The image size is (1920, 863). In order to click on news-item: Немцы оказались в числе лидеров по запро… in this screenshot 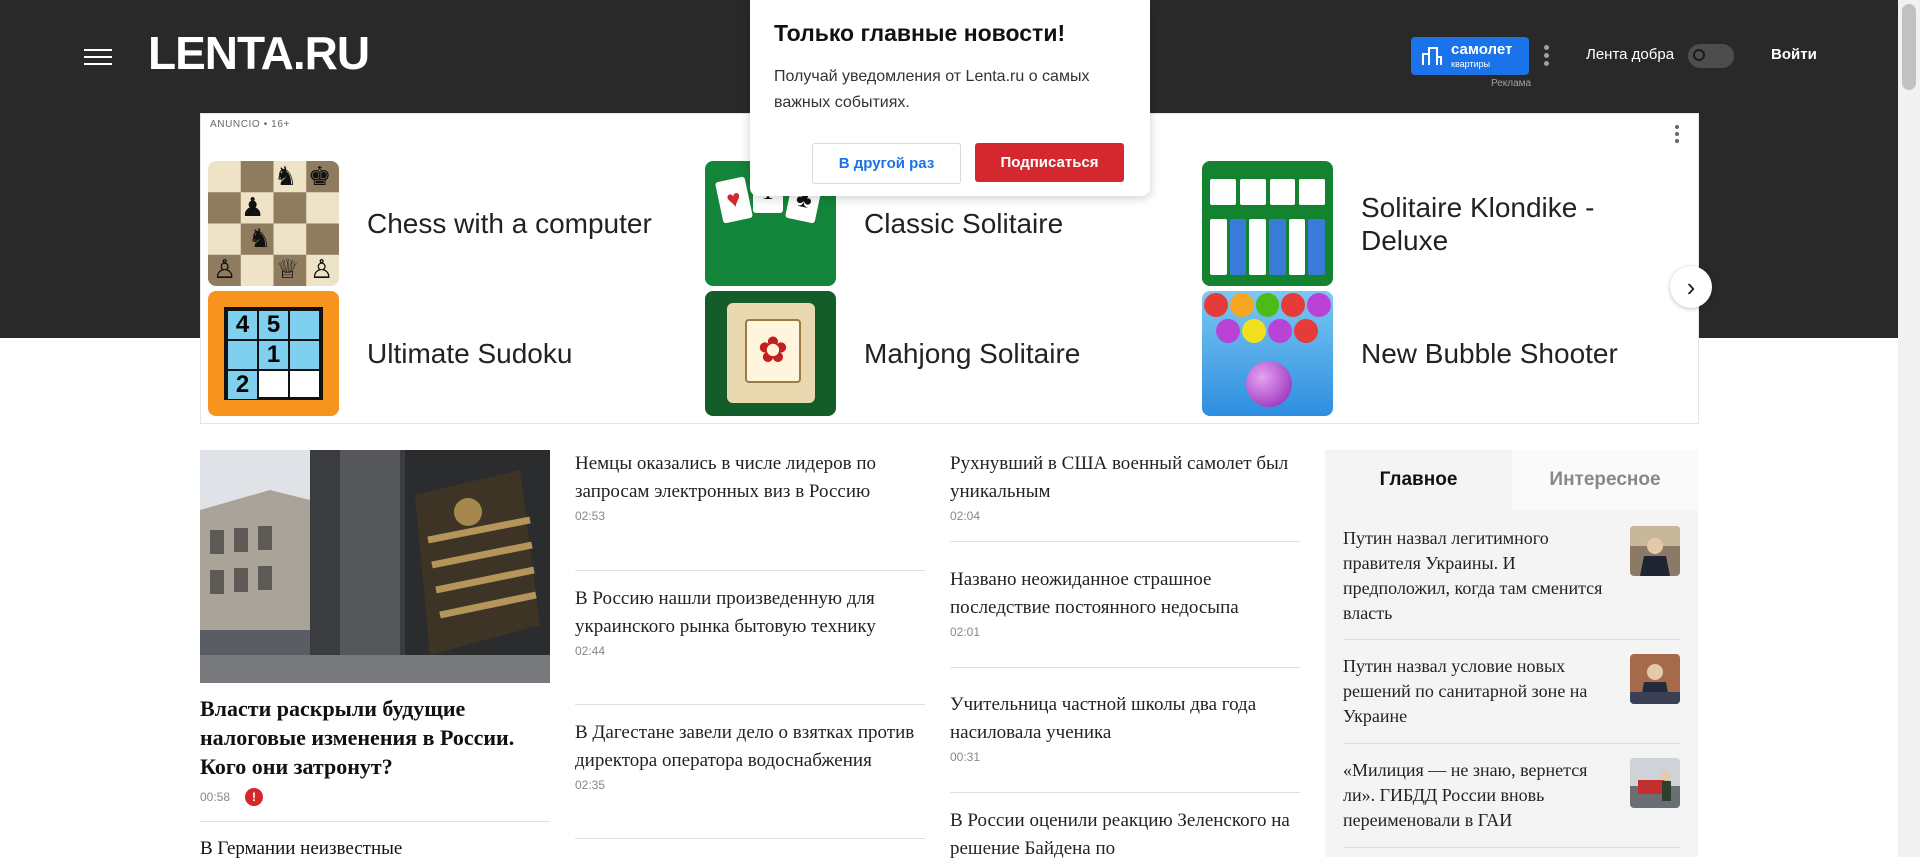, I will do `click(750, 486)`.